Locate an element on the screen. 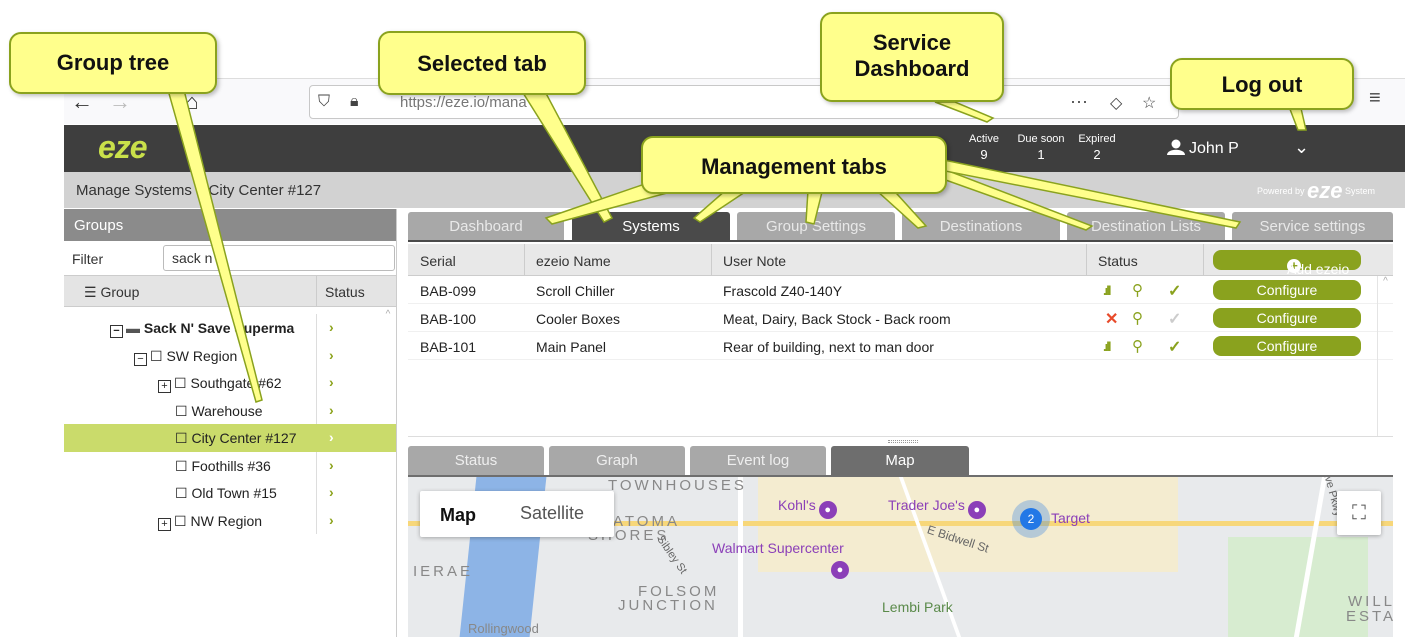  user-menu: John P is located at coordinates (1203, 148).